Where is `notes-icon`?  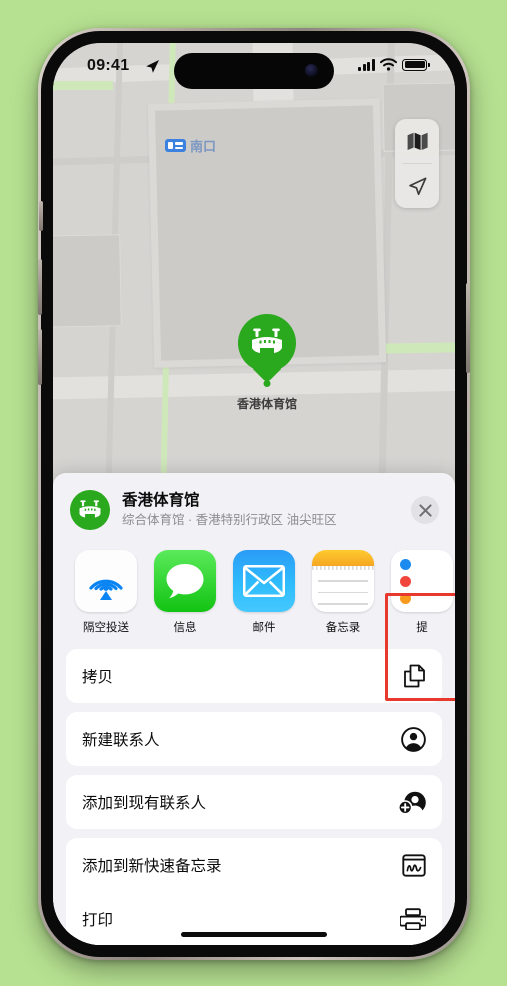 notes-icon is located at coordinates (343, 581).